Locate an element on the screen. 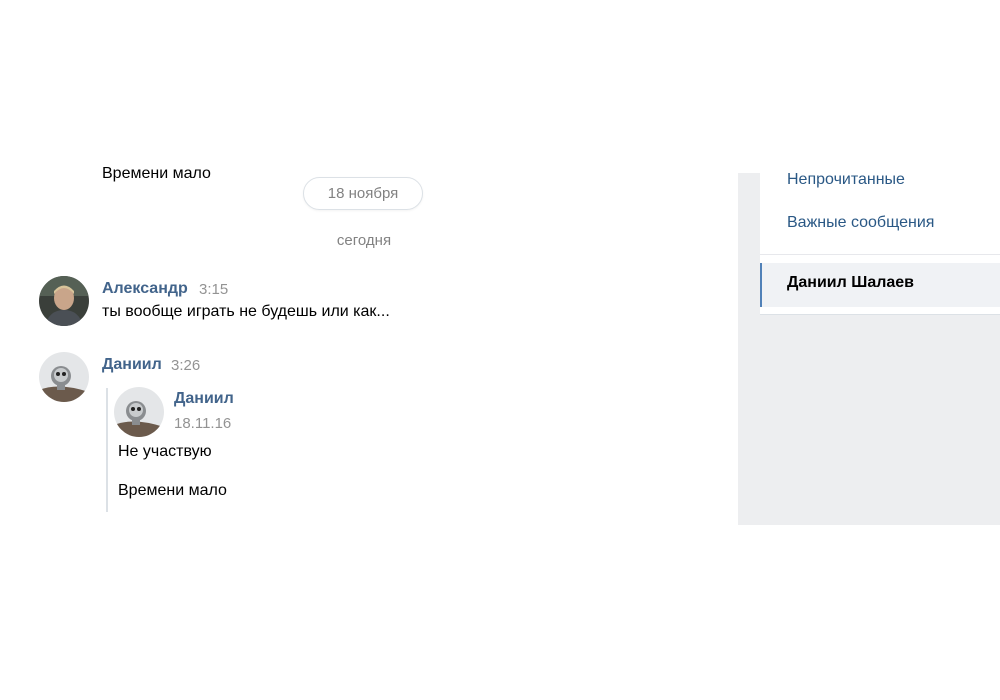 This screenshot has height=700, width=1000. forwarded-text-line: Времени мало is located at coordinates (172, 490).